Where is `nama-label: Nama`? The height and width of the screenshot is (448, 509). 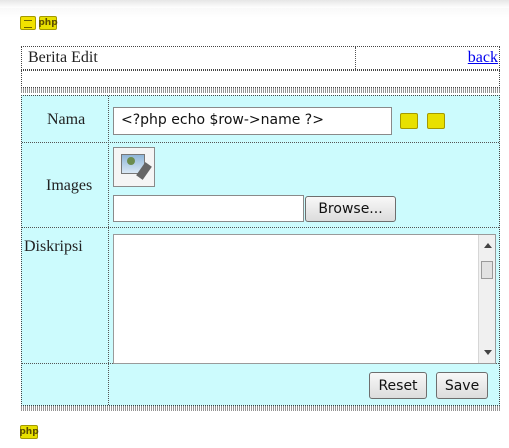 nama-label: Nama is located at coordinates (66, 119).